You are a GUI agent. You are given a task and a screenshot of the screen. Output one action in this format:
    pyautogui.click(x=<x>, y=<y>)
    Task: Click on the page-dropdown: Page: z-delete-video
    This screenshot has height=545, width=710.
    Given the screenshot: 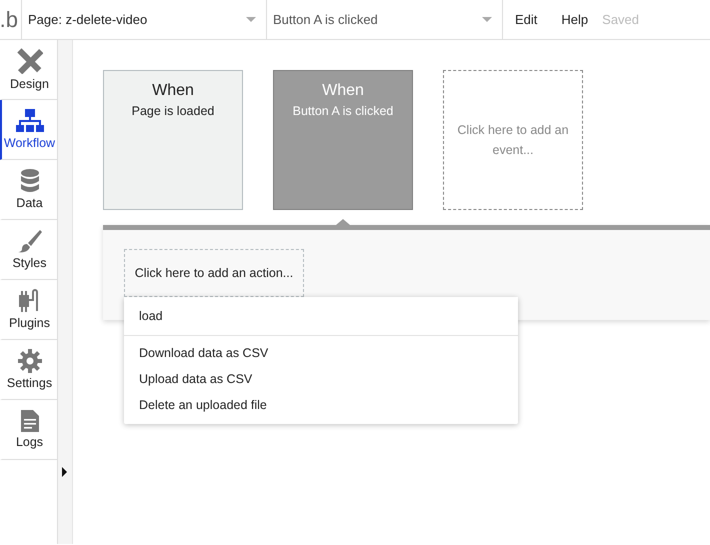 What is the action you would take?
    pyautogui.click(x=144, y=19)
    